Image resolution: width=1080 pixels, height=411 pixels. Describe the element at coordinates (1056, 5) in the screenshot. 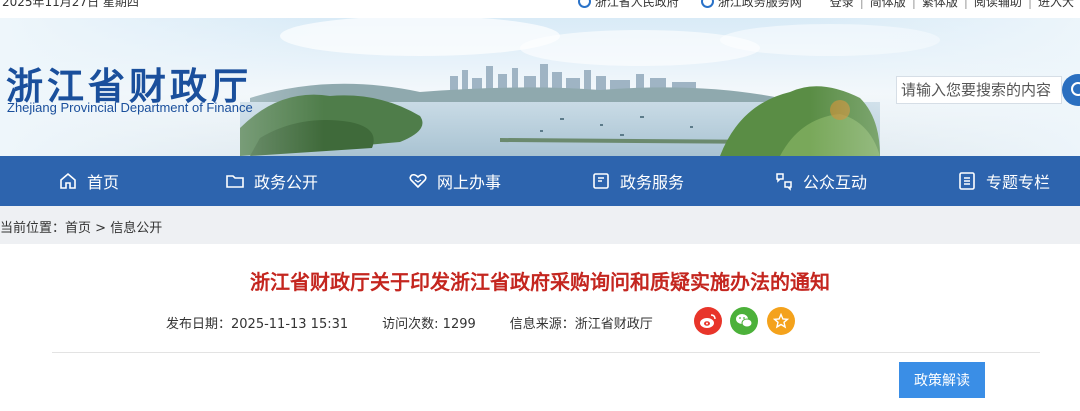

I see `enter-large-link: 进入大` at that location.